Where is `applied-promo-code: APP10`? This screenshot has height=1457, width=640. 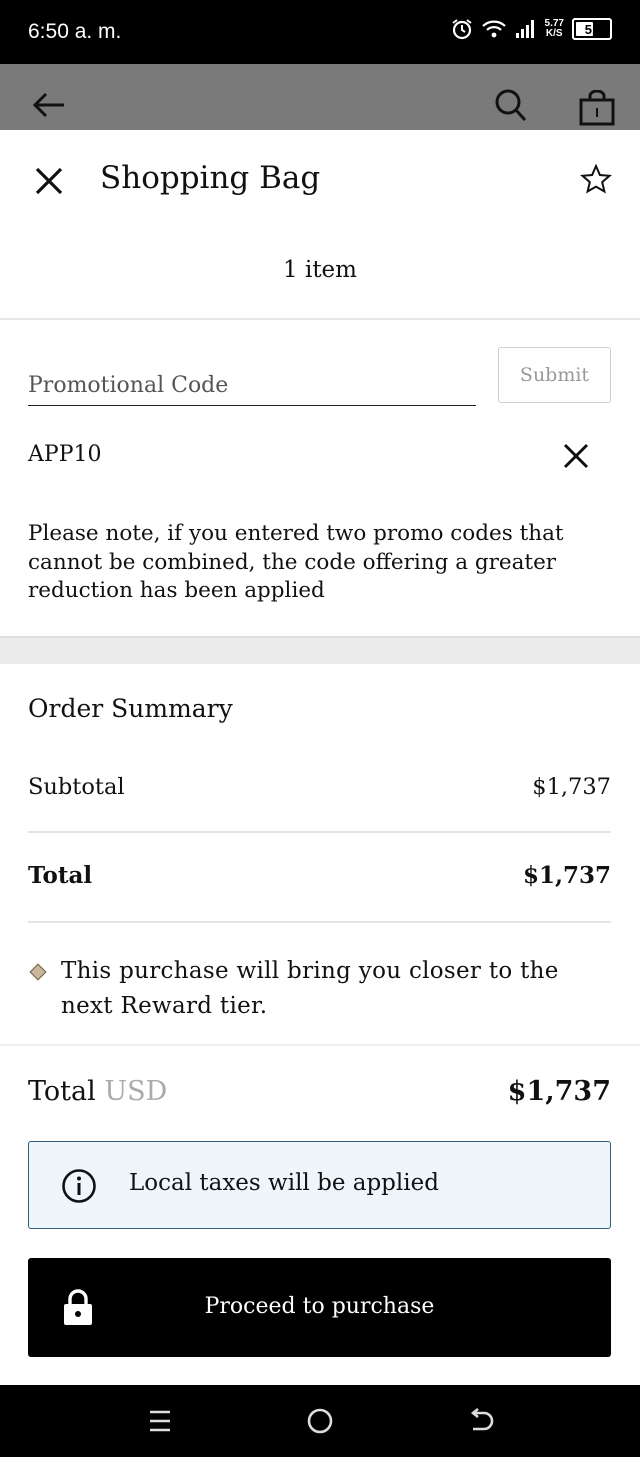
applied-promo-code: APP10 is located at coordinates (65, 454).